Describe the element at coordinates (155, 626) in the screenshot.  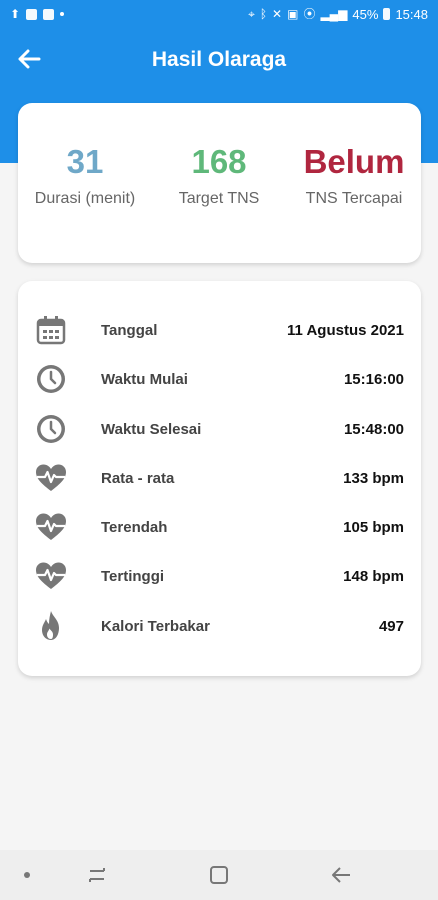
I see `row-label: Kalori Terbakar` at that location.